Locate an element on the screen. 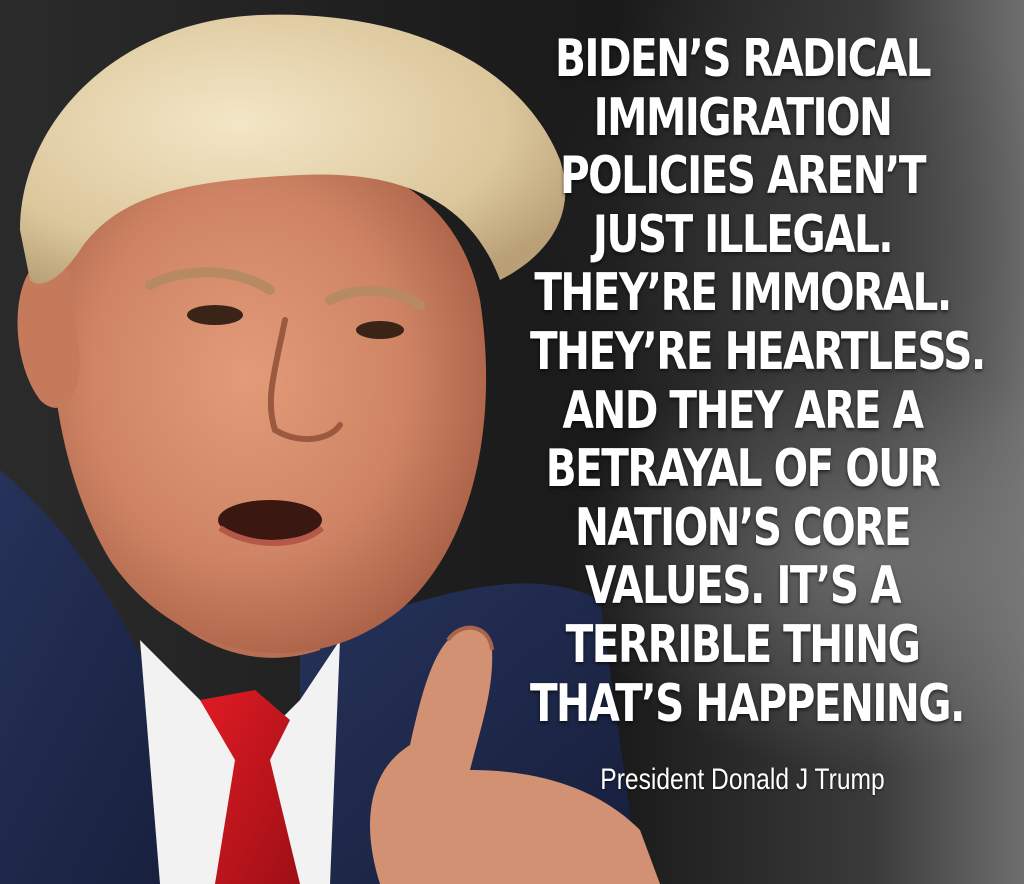  right-eye is located at coordinates (380, 330).